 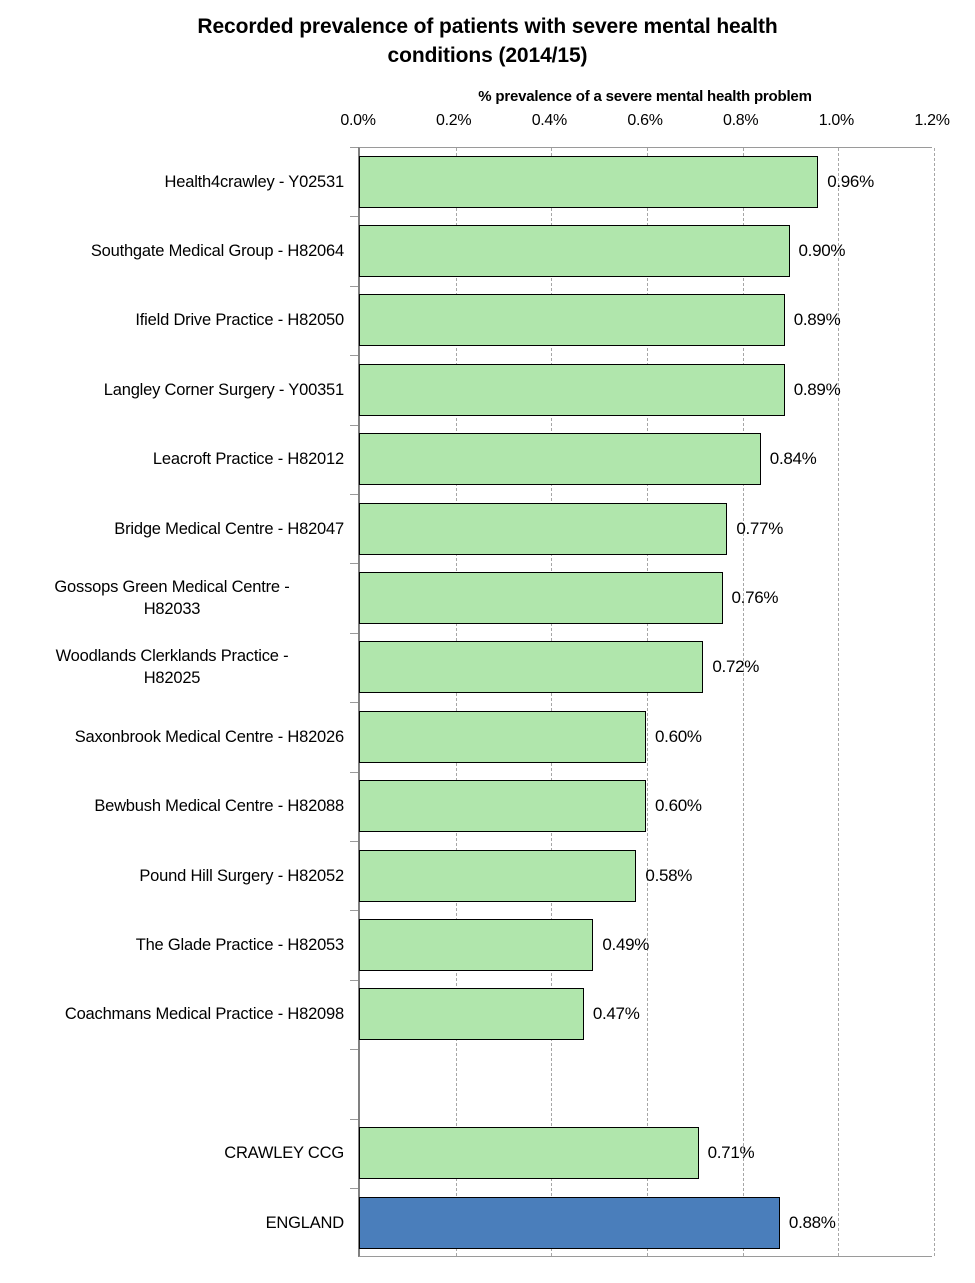 I want to click on category-label: CRAWLEY CCG, so click(x=172, y=1153).